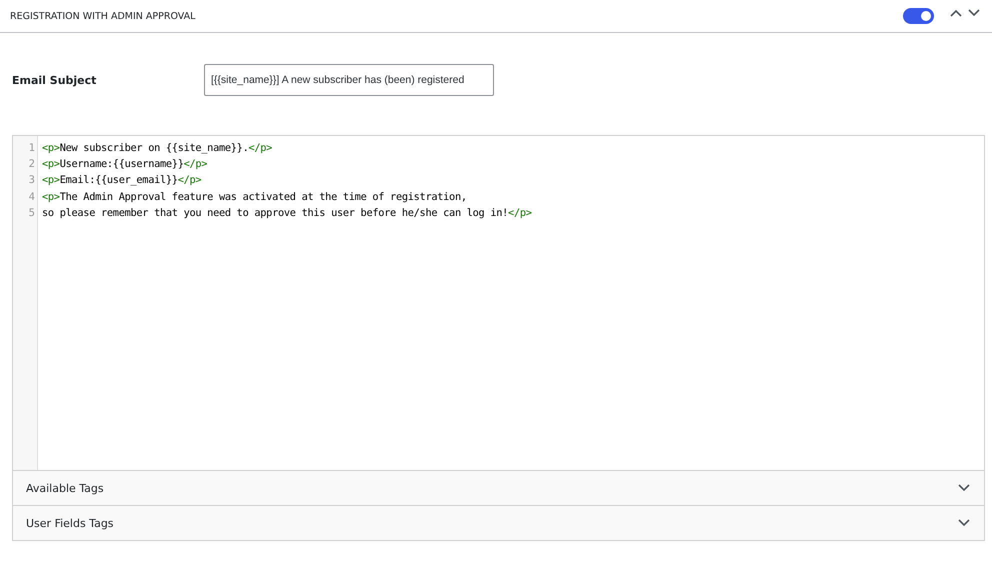 The image size is (992, 562). I want to click on code-line: <p>Email:{{user_email}}</p>, so click(122, 180).